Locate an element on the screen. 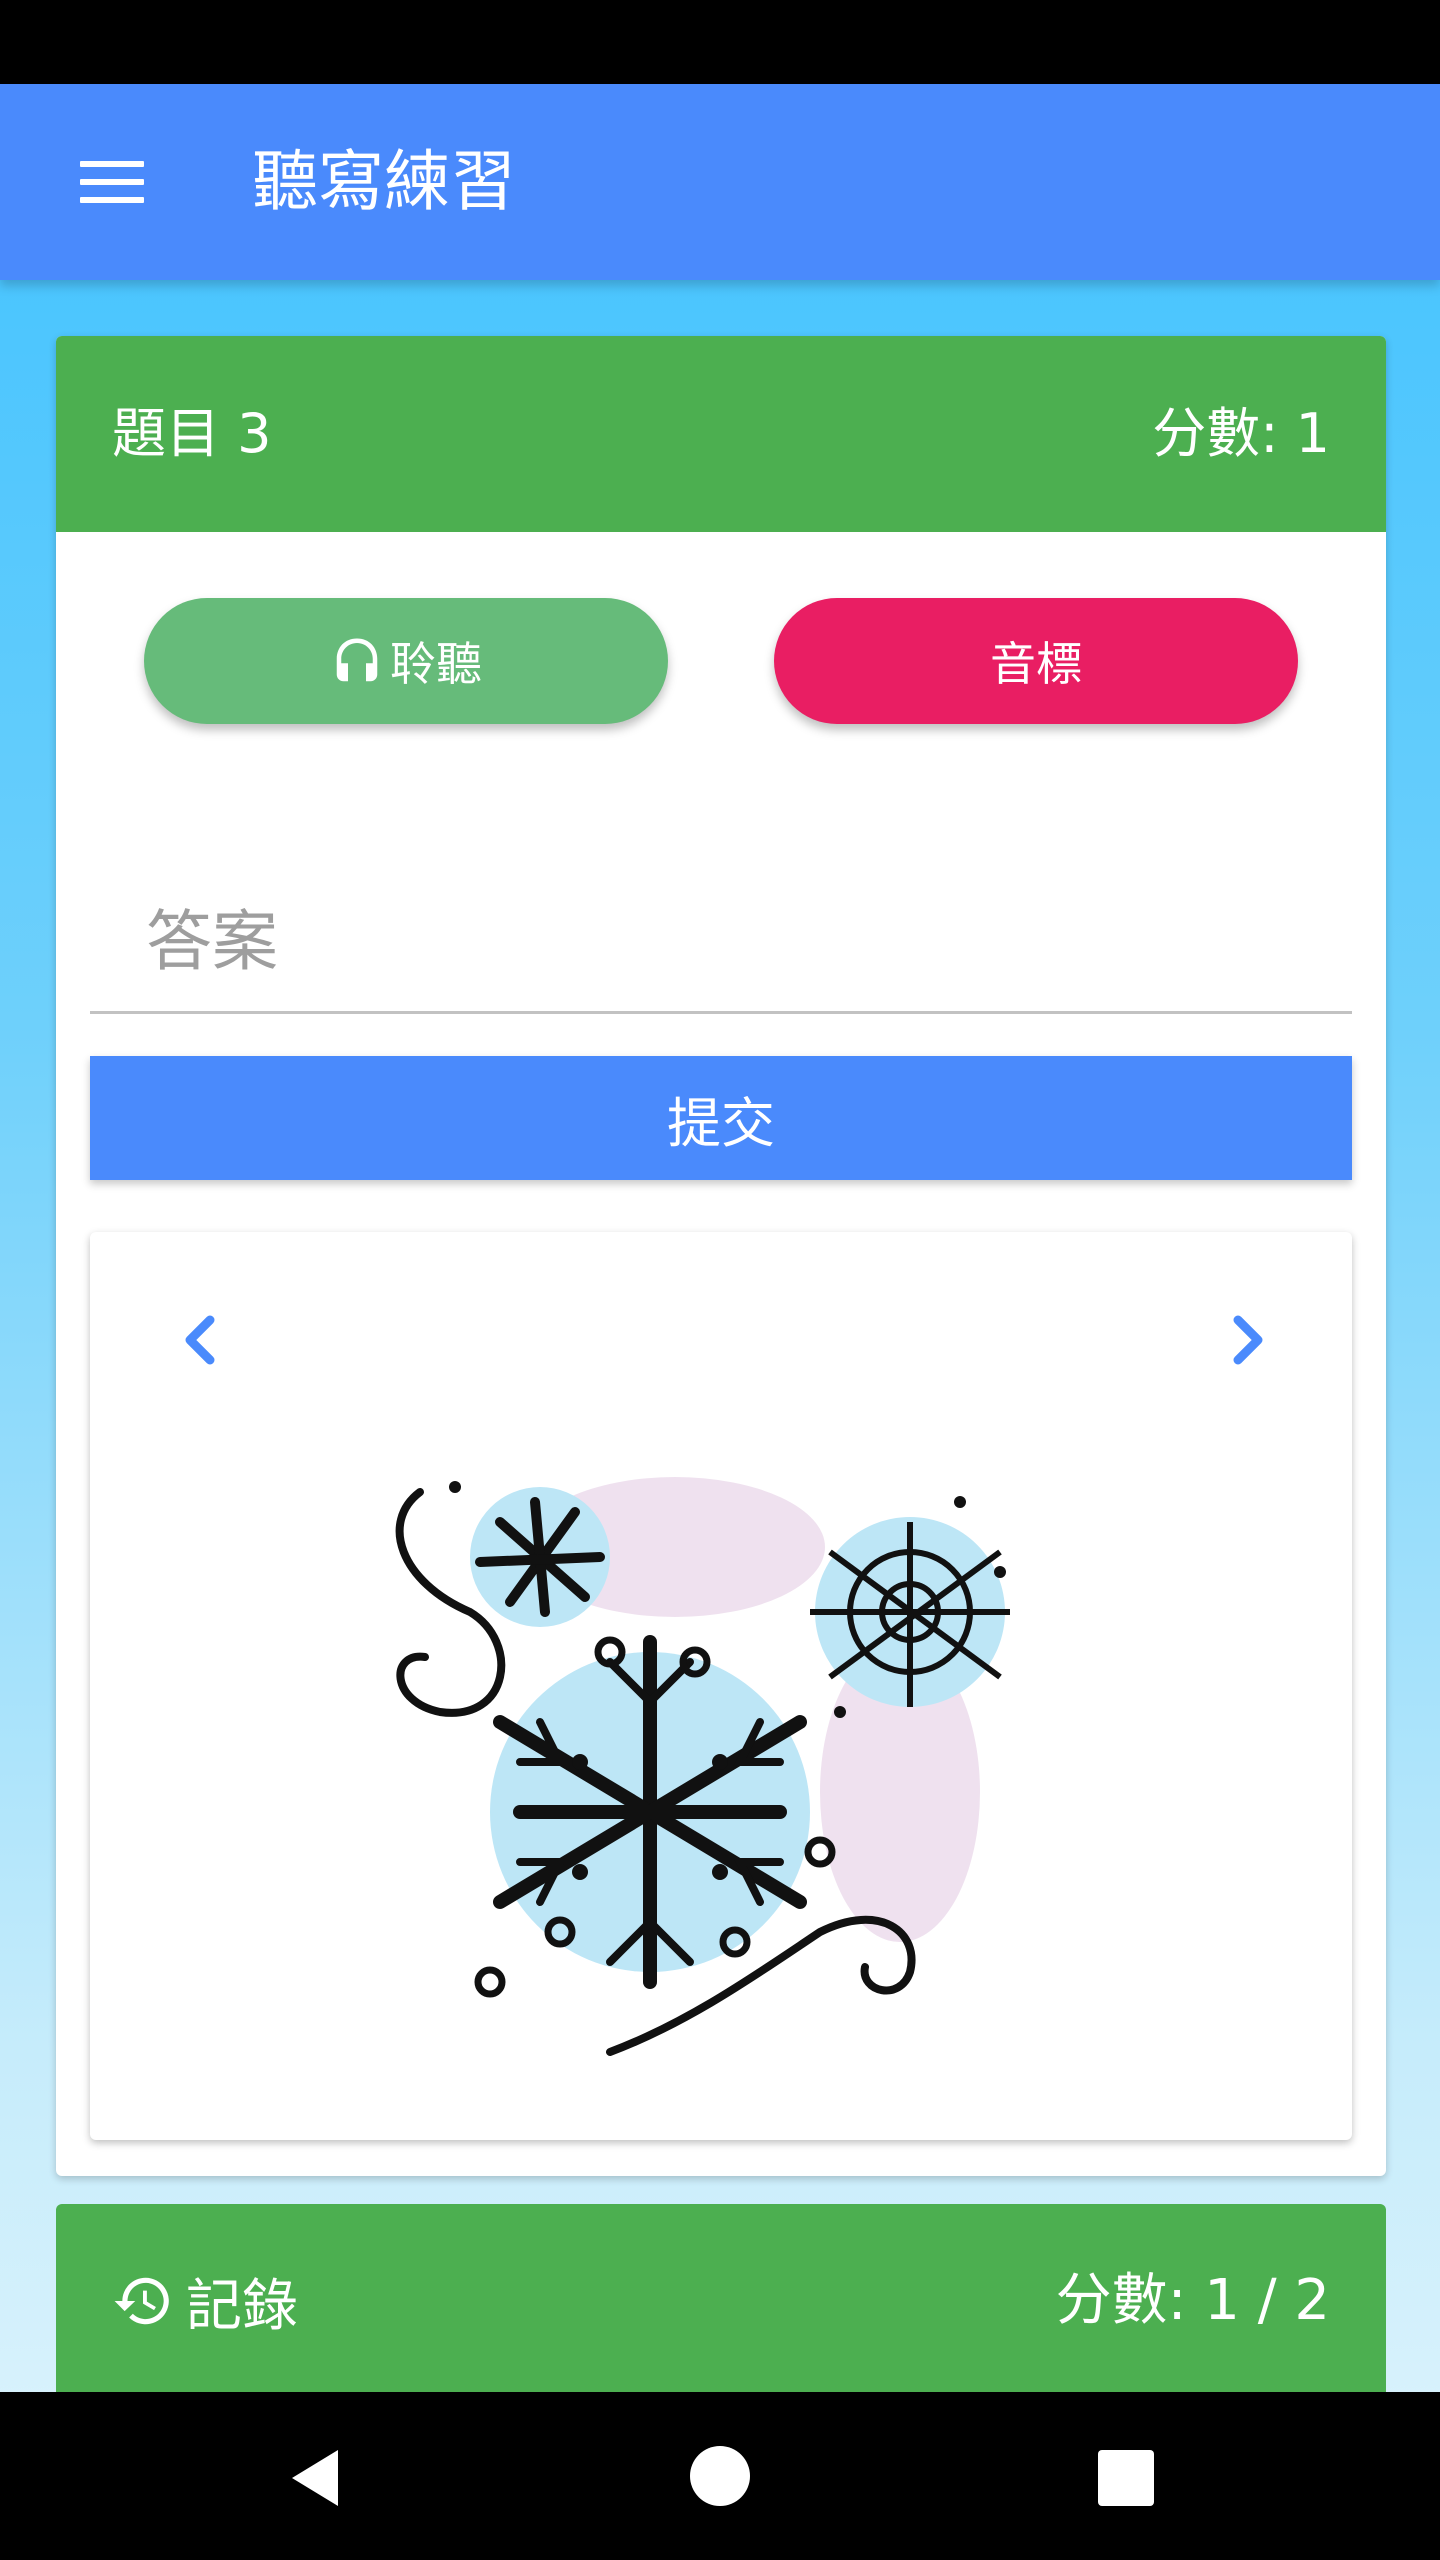 The height and width of the screenshot is (2560, 1440). chevron-left-icon is located at coordinates (199, 1340).